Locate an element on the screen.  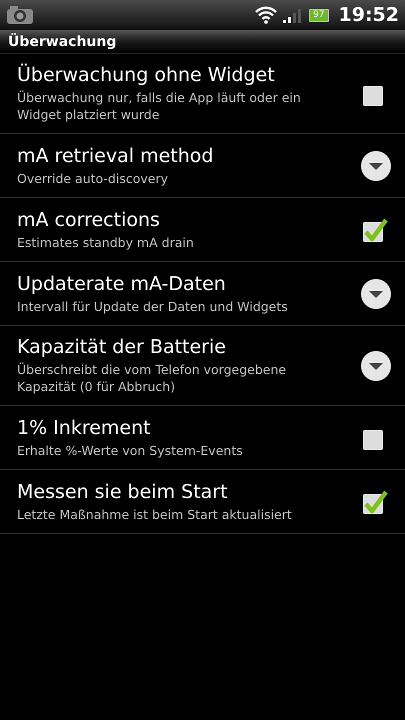
setting-row: Überwachung ohne Widget Überwachung nur, falls die App läuft oder ein Widget platziert wurde is located at coordinates (202, 94).